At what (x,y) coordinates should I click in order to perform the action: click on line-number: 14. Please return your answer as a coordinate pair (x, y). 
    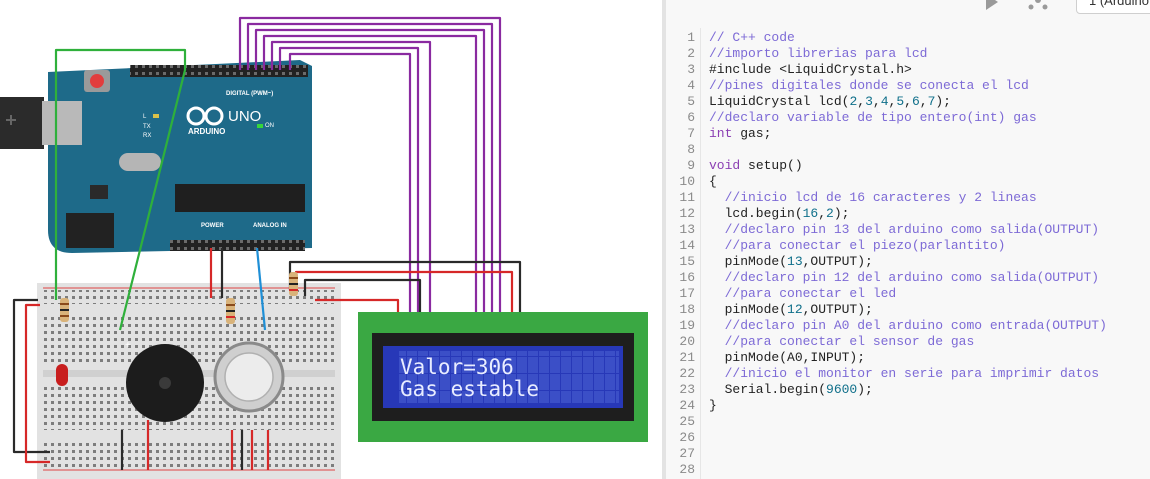
    Looking at the image, I should click on (687, 245).